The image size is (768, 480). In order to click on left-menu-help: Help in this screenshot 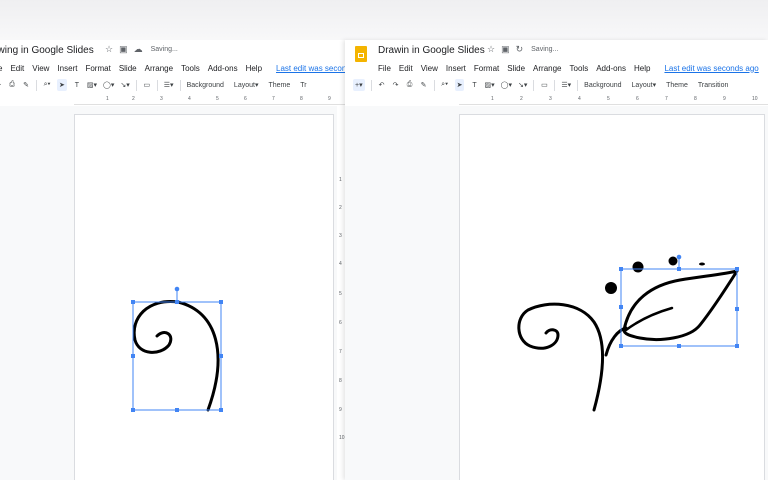, I will do `click(254, 68)`.